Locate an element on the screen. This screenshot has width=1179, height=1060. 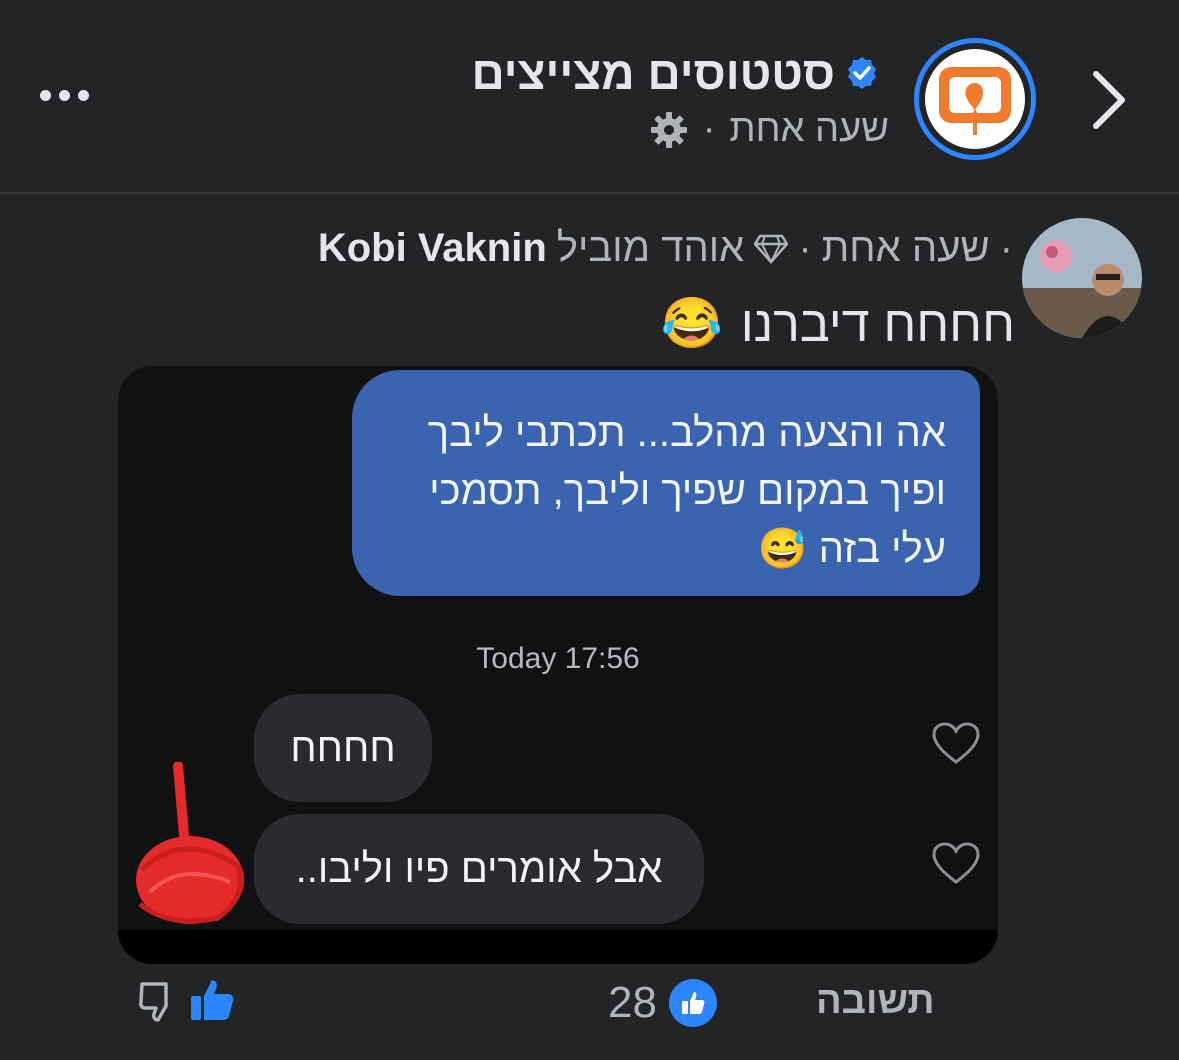
chevron-right-icon is located at coordinates (1109, 100).